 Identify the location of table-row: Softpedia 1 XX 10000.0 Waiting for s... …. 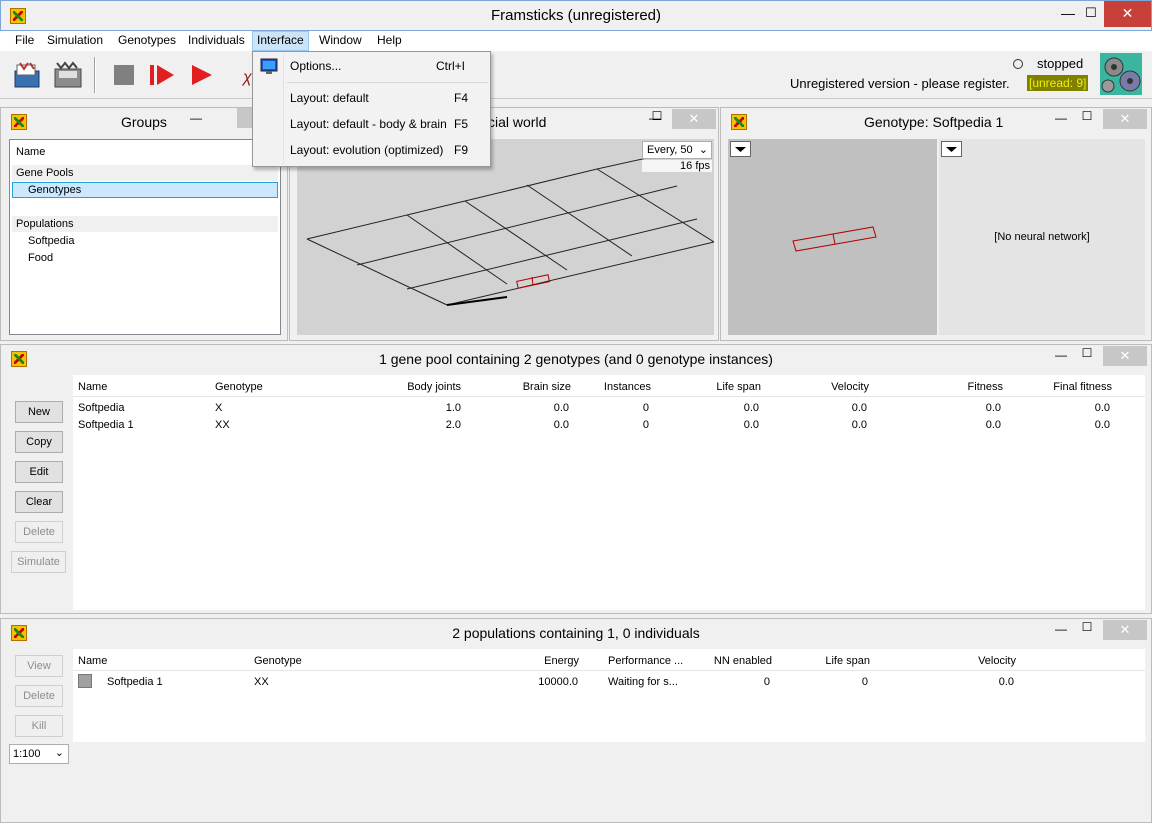
(609, 683).